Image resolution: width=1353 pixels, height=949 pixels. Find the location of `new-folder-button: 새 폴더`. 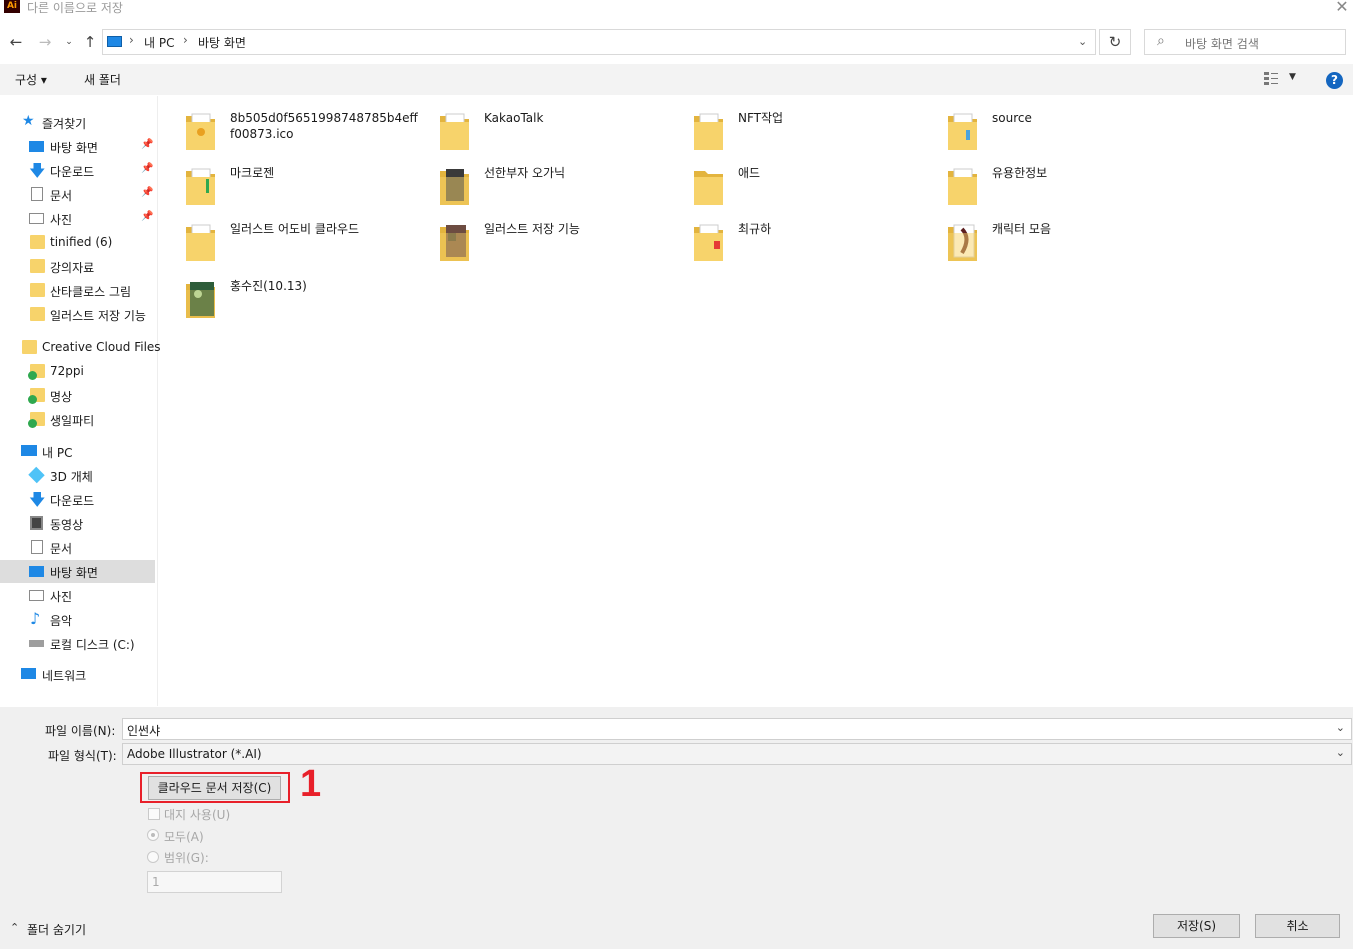

new-folder-button: 새 폴더 is located at coordinates (102, 79).